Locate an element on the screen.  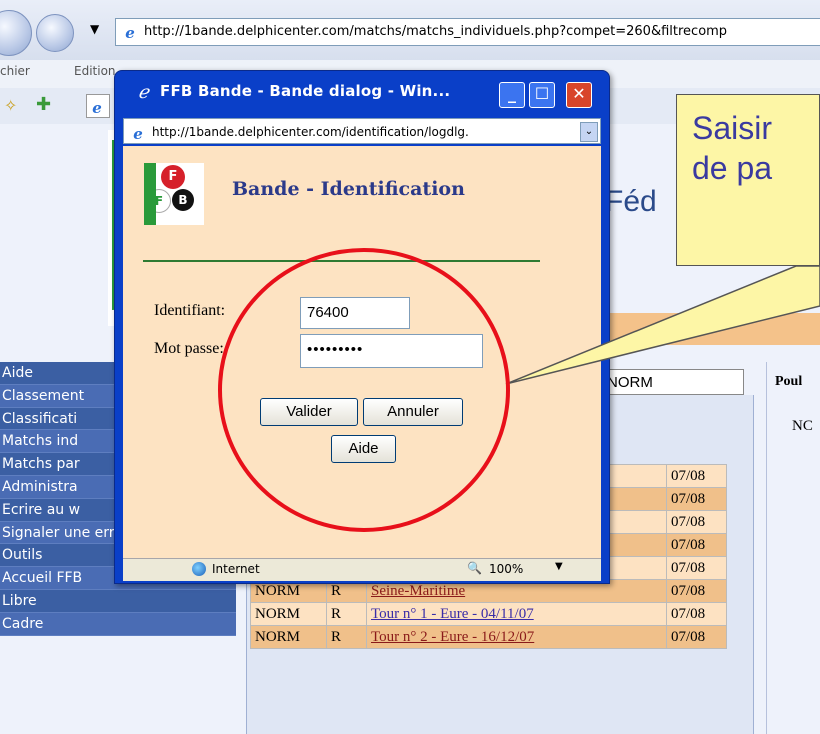
highlight-ellipse is located at coordinates (364, 390).